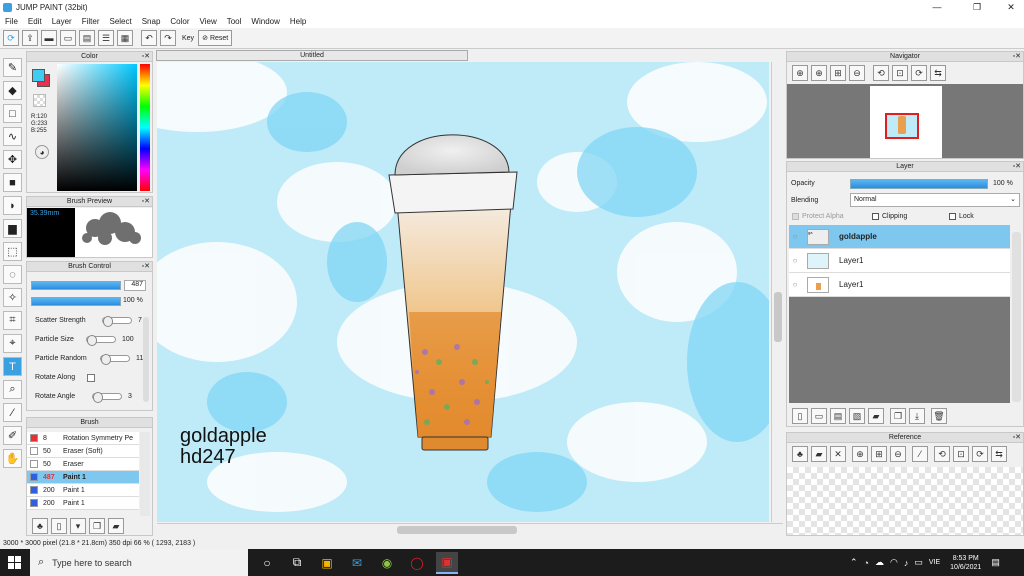 This screenshot has width=1024, height=576. I want to click on brush-icon: ✎, so click(12, 67).